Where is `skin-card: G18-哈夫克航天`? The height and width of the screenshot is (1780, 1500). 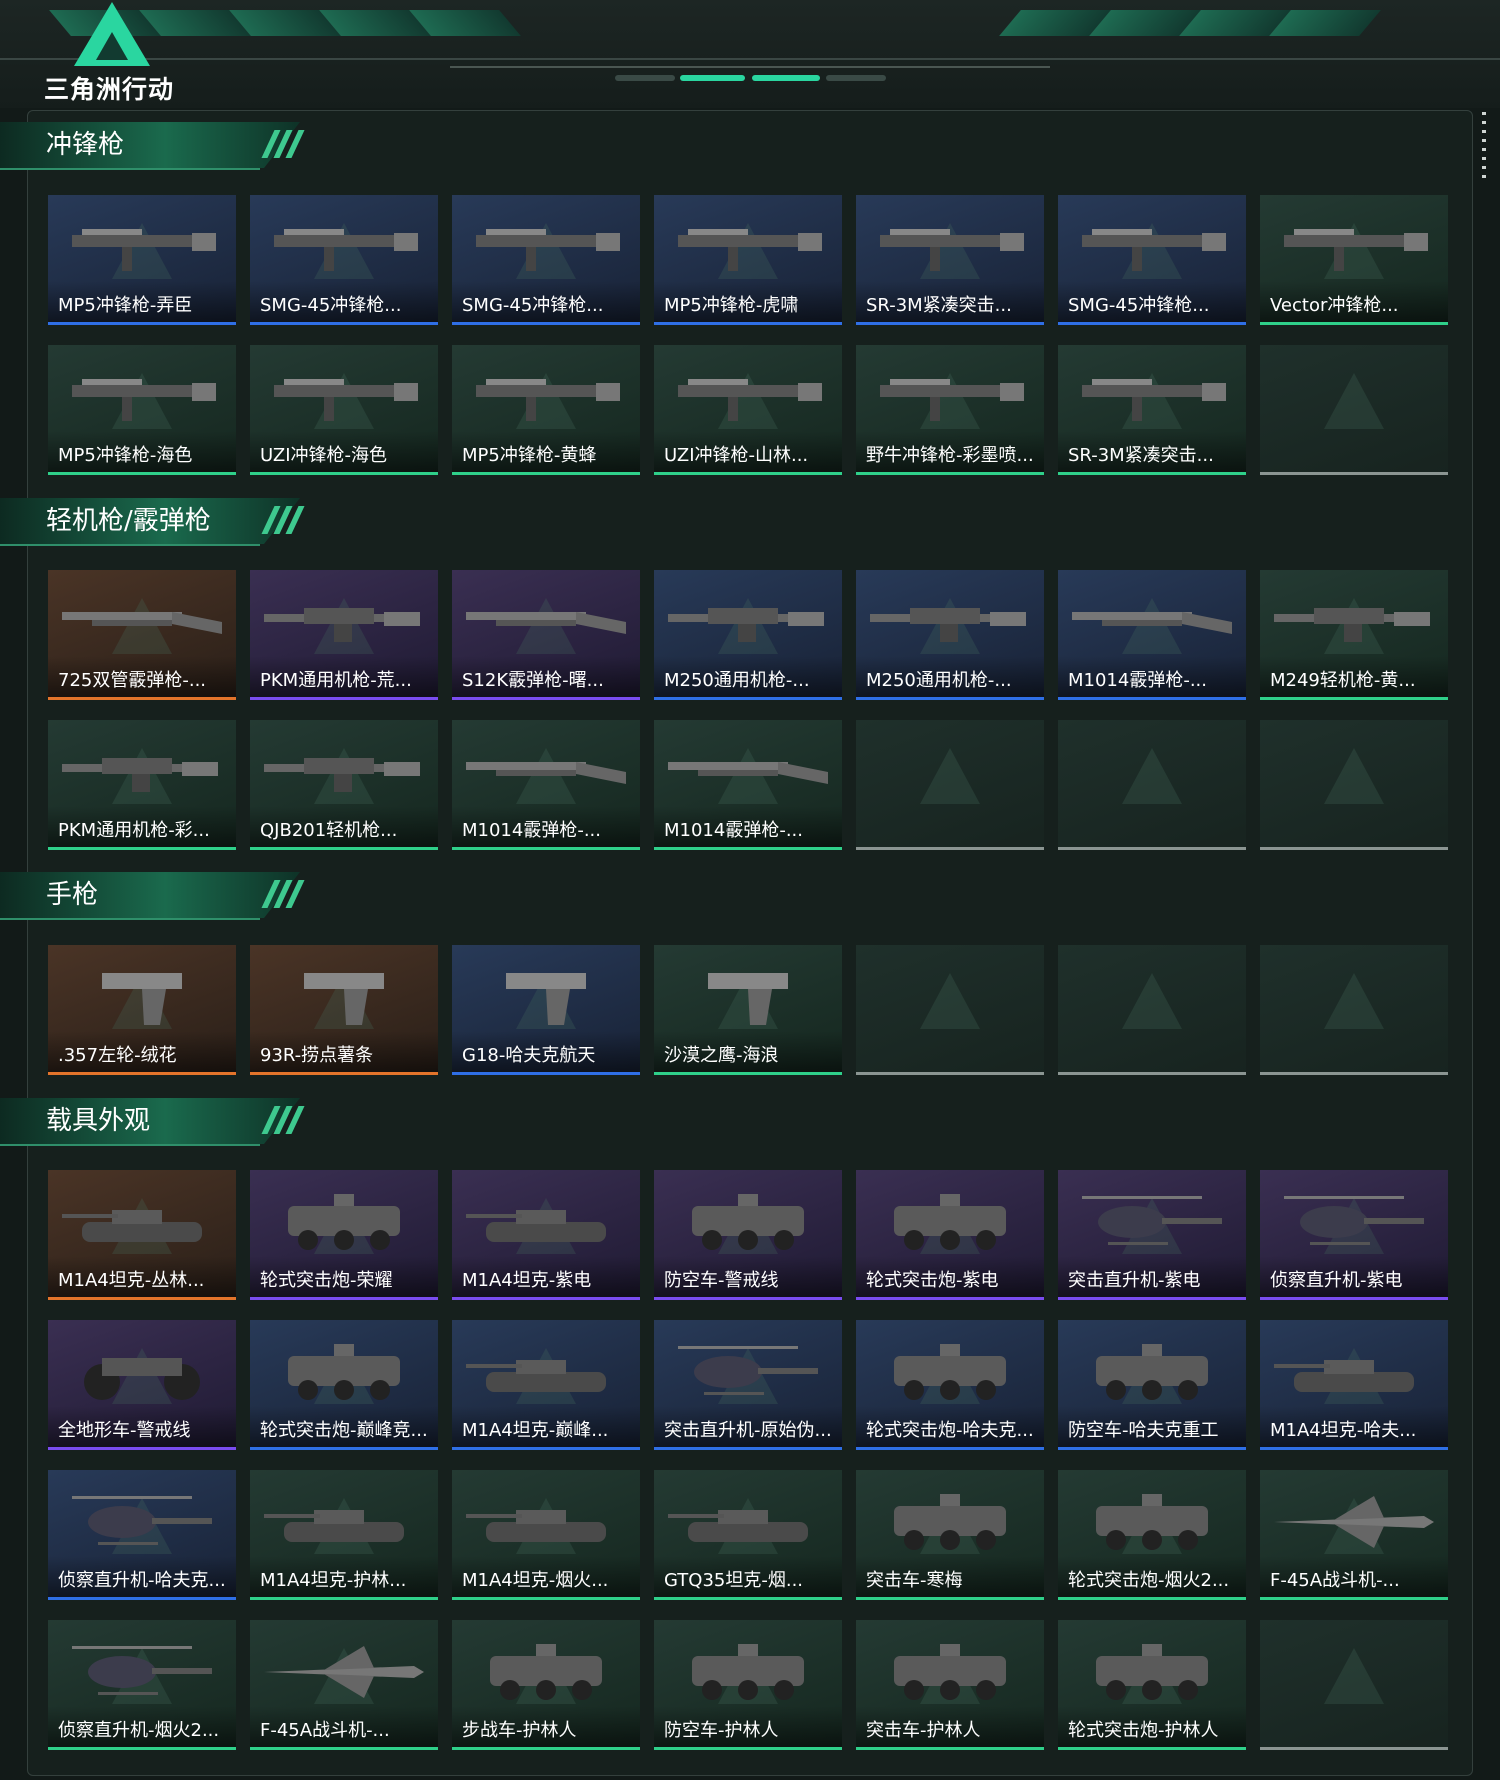 skin-card: G18-哈夫克航天 is located at coordinates (546, 1010).